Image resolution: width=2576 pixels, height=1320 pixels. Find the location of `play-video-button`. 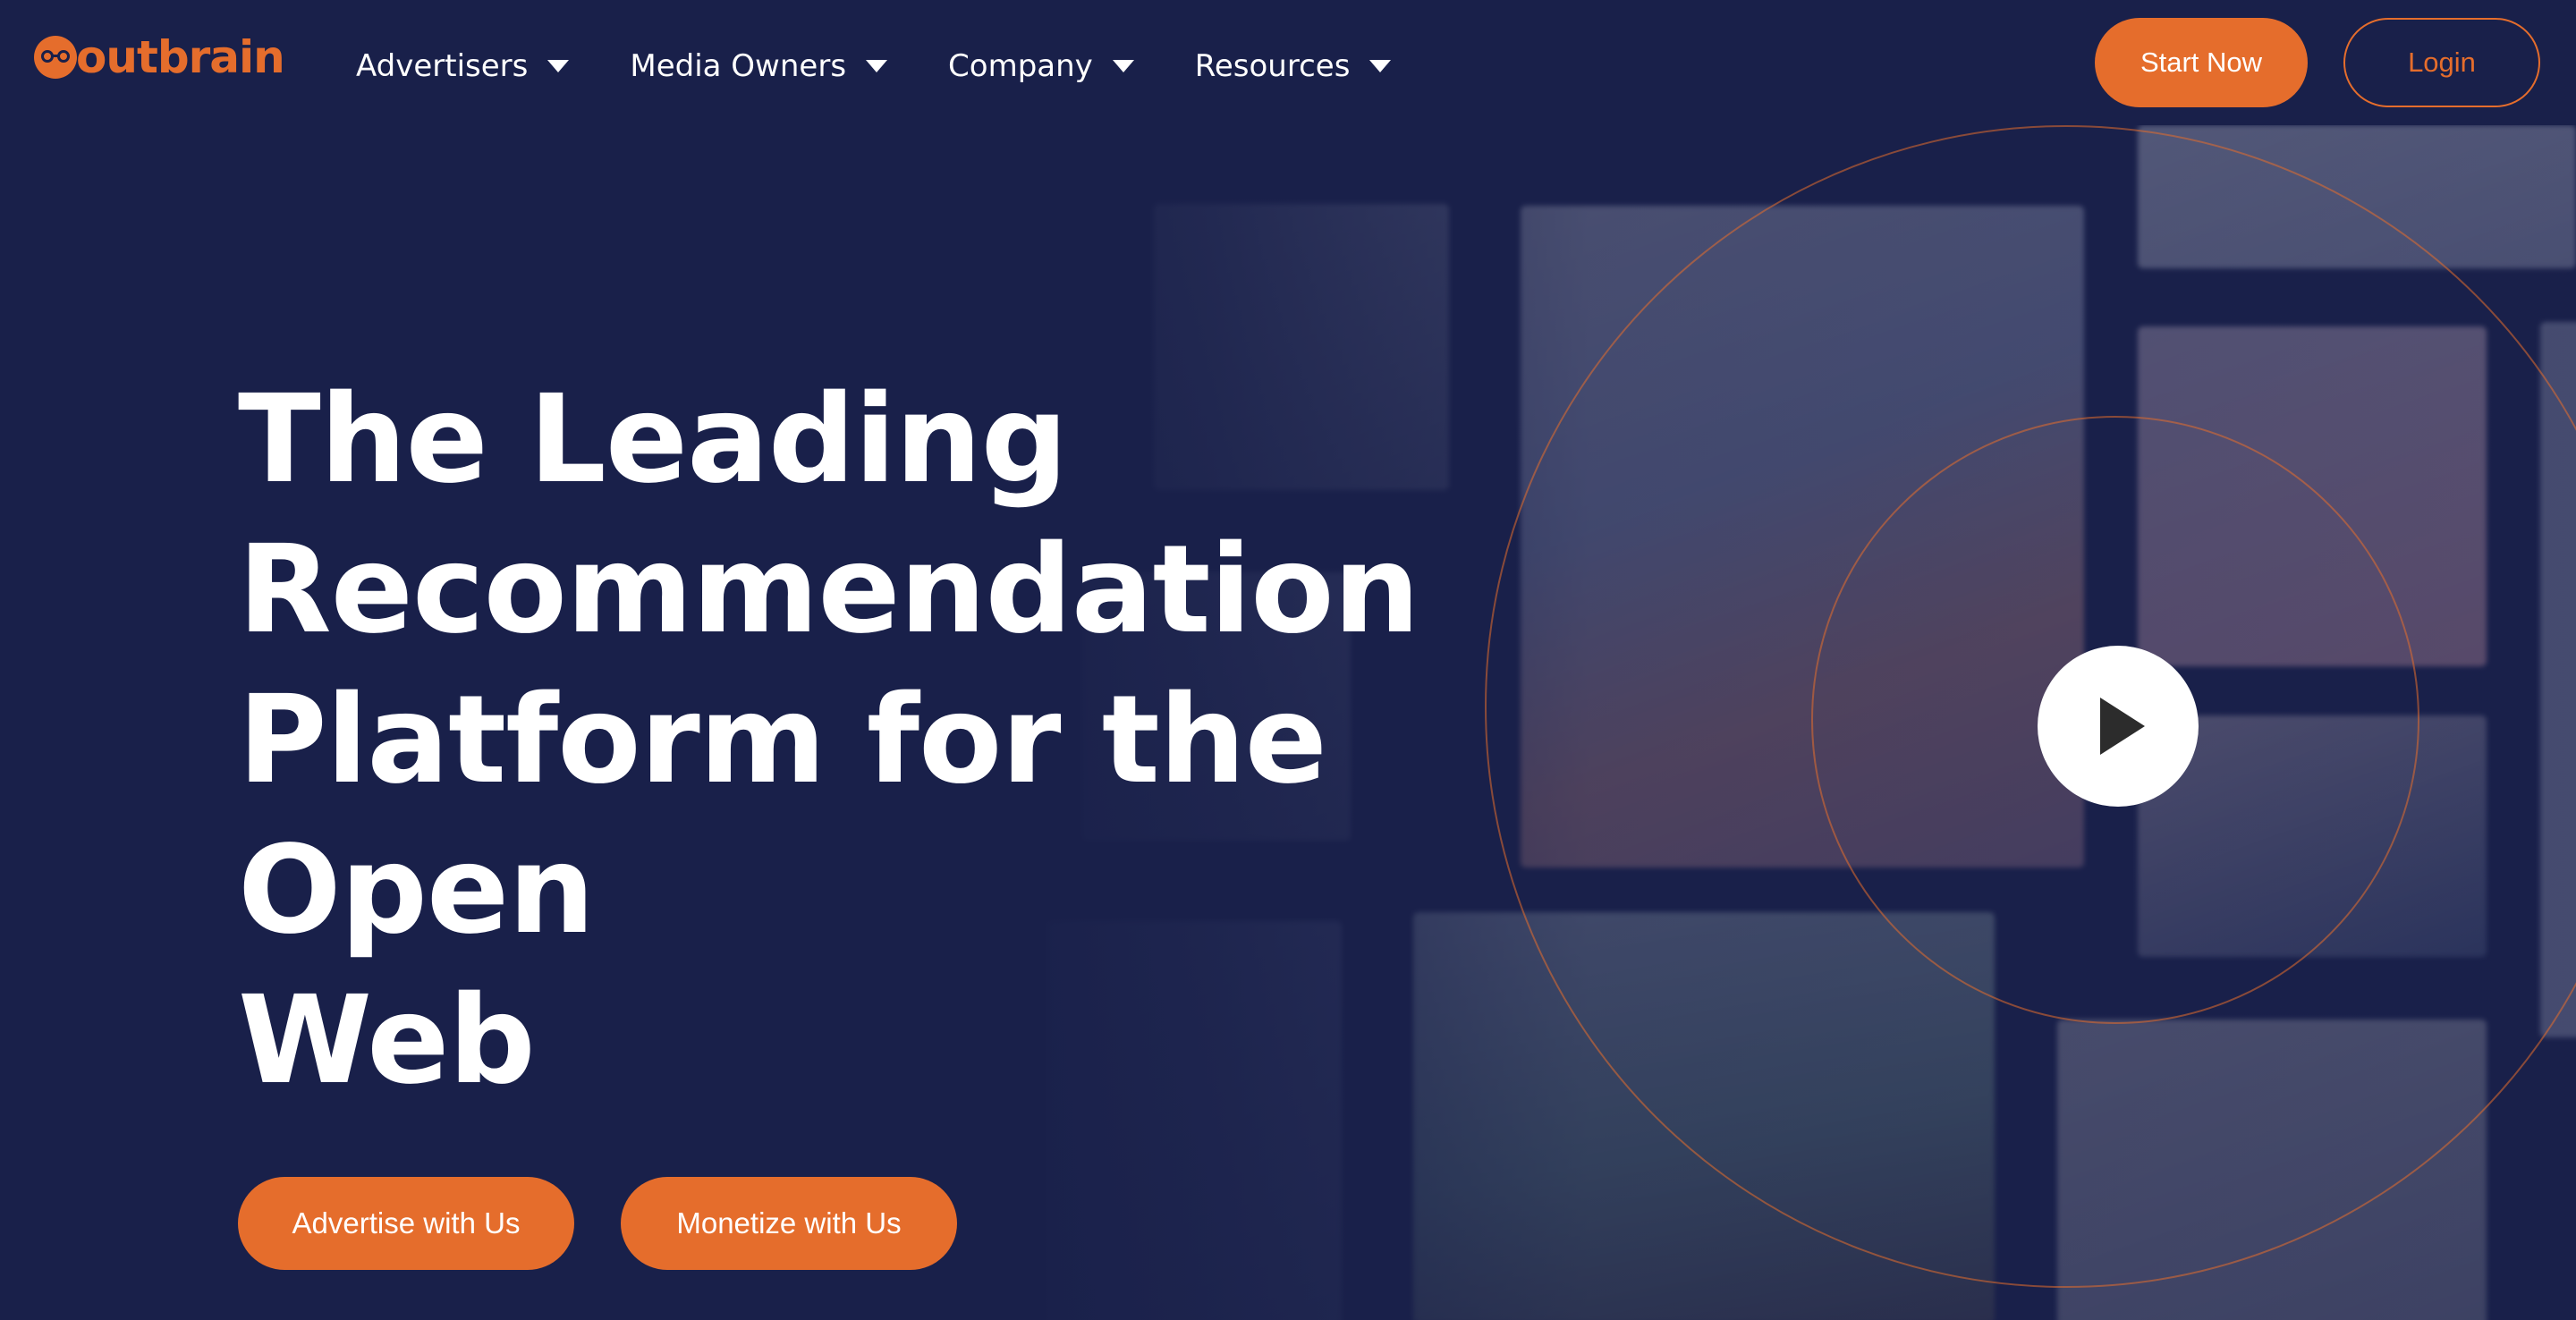

play-video-button is located at coordinates (2118, 726).